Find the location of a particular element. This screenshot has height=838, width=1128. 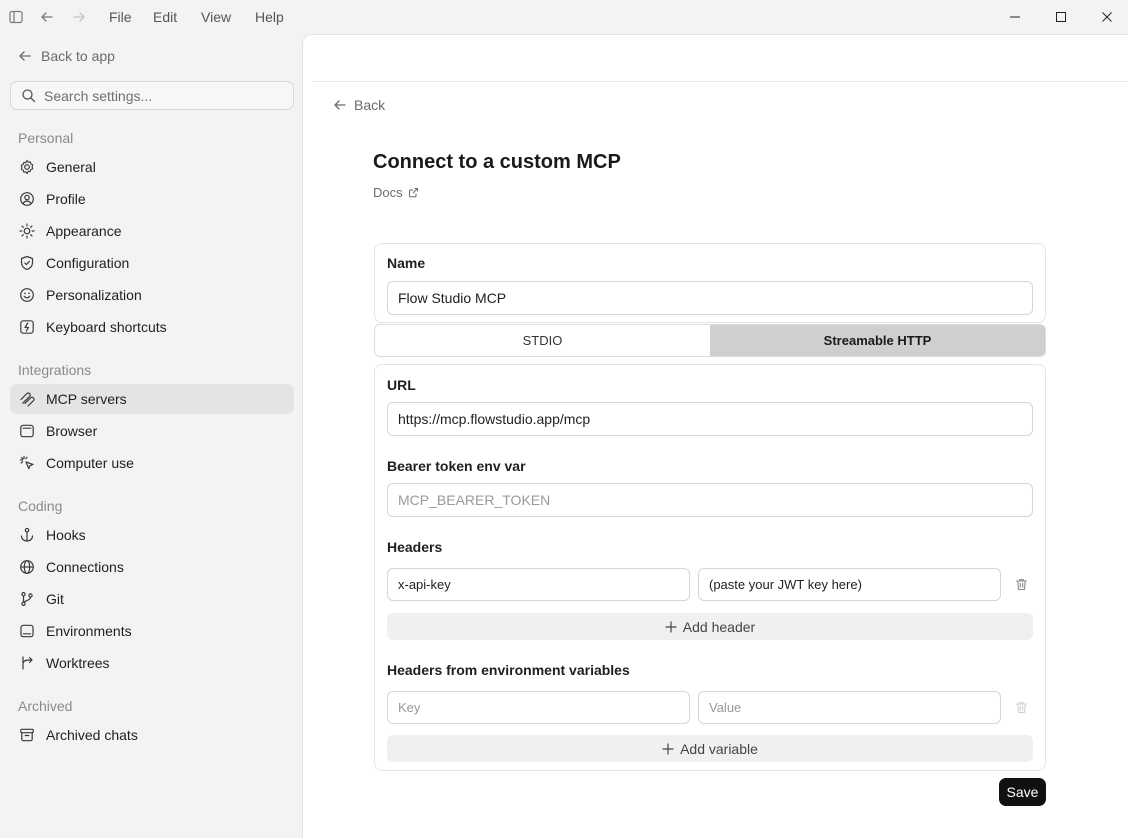

add-header-button: Add header is located at coordinates (710, 626).